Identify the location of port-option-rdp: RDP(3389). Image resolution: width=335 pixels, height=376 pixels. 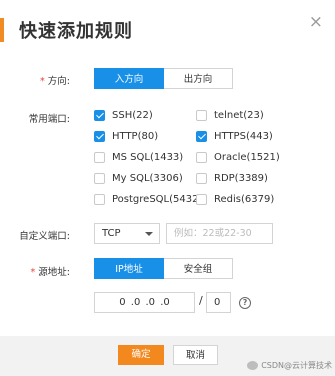
(232, 178).